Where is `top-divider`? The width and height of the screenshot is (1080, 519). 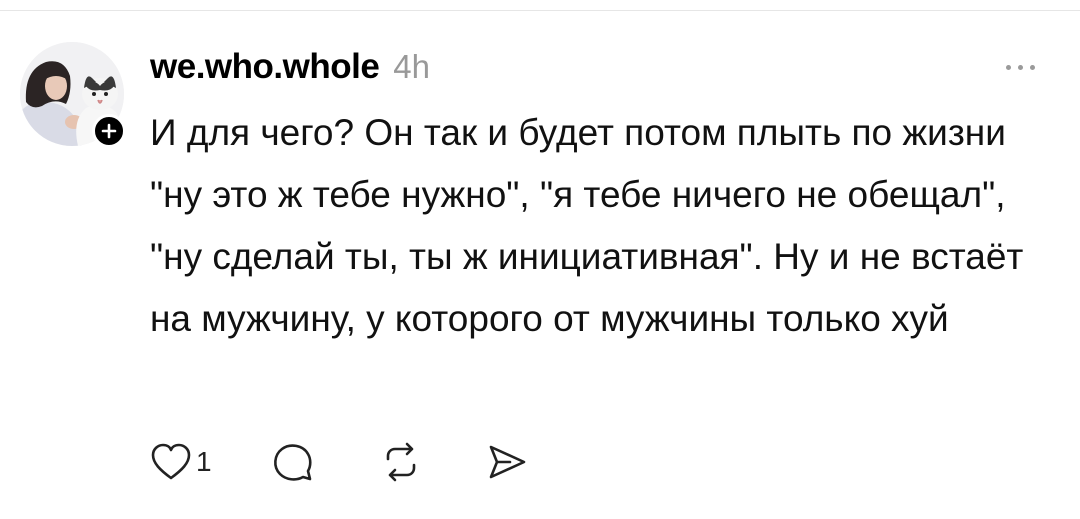
top-divider is located at coordinates (540, 10).